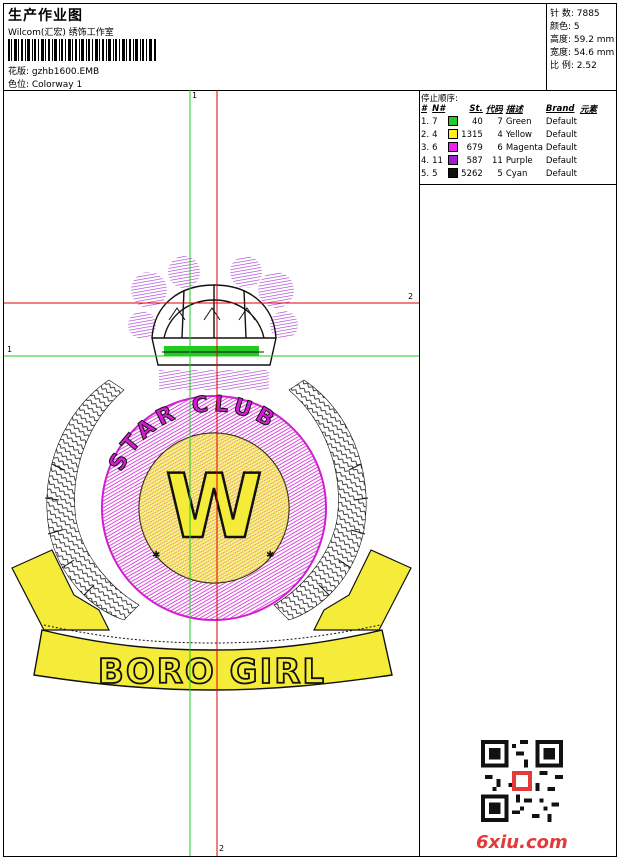  I want to click on col-stitches: St., so click(476, 108).